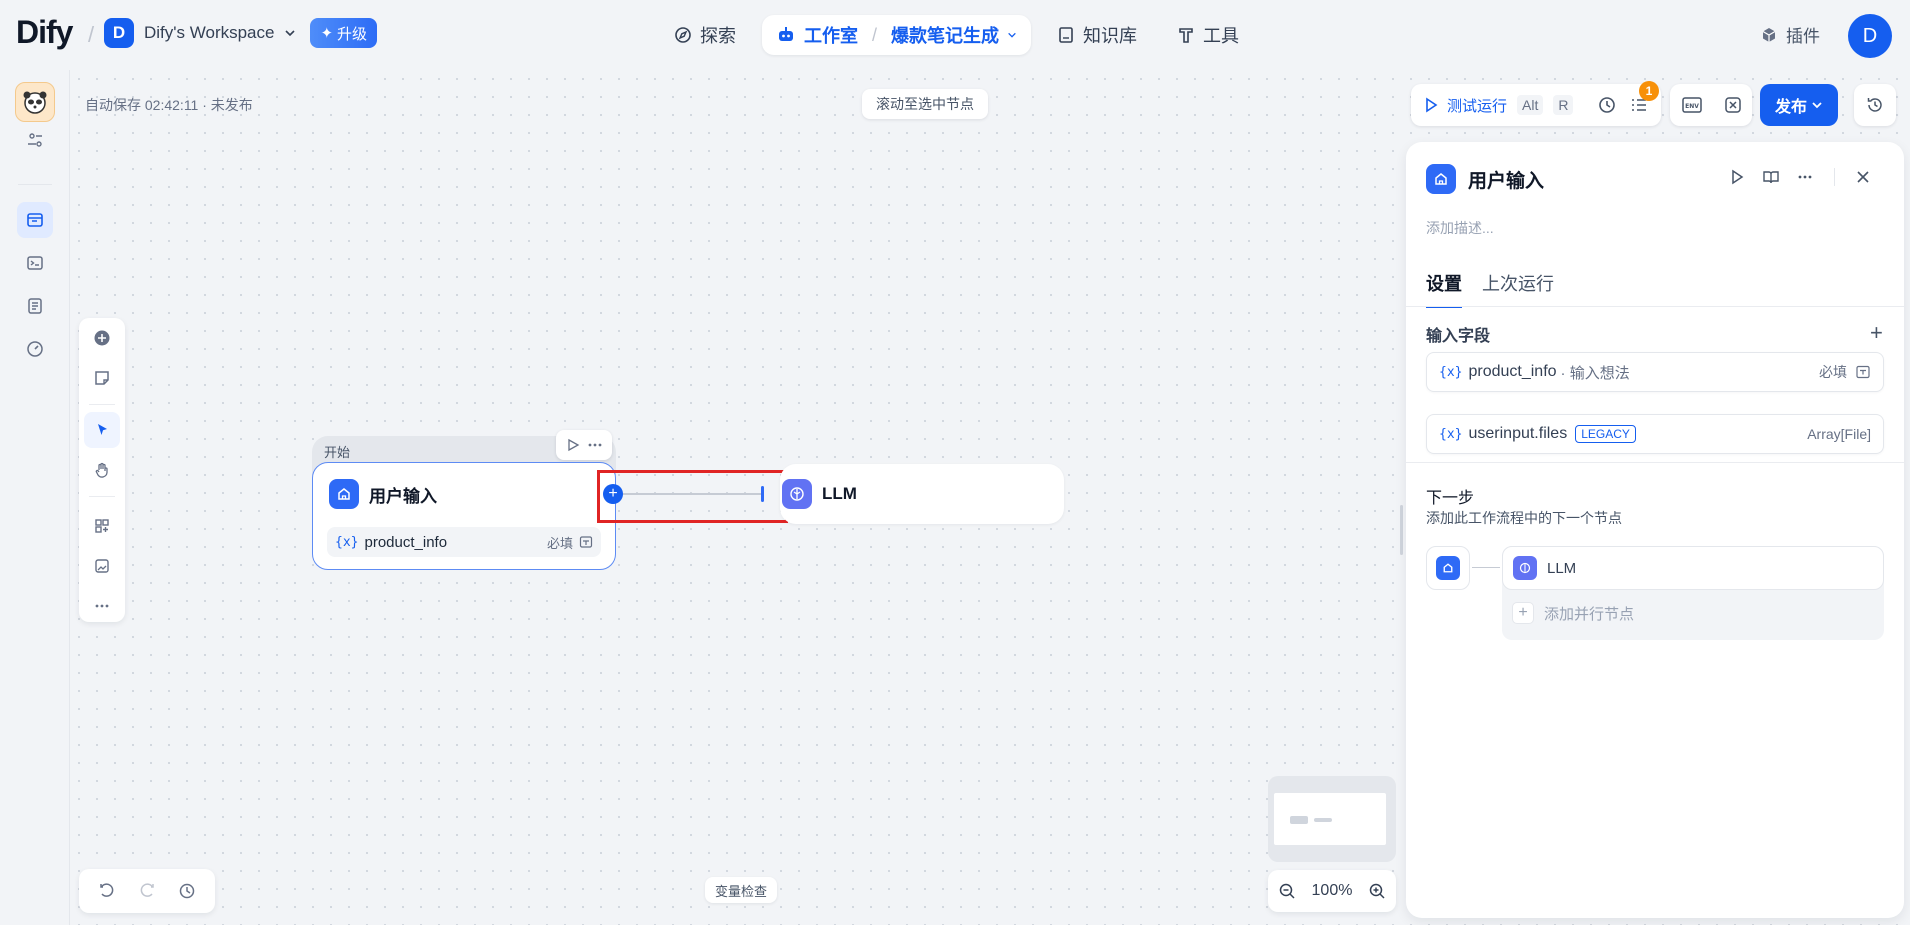 The width and height of the screenshot is (1910, 925). Describe the element at coordinates (35, 306) in the screenshot. I see `sidebar-item-logs` at that location.